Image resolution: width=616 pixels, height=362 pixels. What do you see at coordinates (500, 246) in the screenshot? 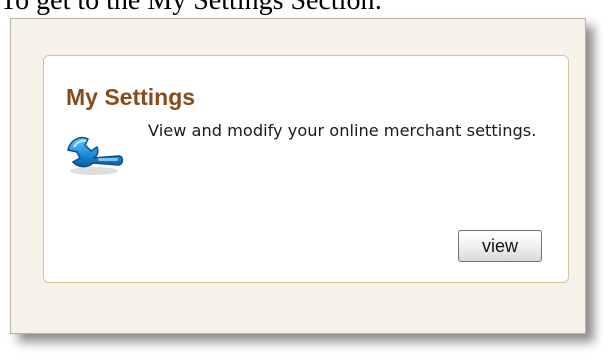
I see `view-button: view` at bounding box center [500, 246].